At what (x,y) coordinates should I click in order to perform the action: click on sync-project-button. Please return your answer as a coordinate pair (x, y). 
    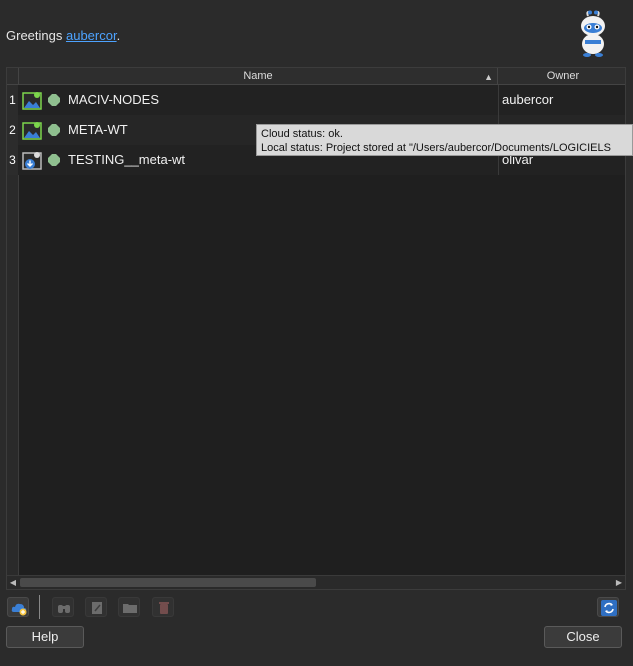
    Looking at the image, I should click on (63, 607).